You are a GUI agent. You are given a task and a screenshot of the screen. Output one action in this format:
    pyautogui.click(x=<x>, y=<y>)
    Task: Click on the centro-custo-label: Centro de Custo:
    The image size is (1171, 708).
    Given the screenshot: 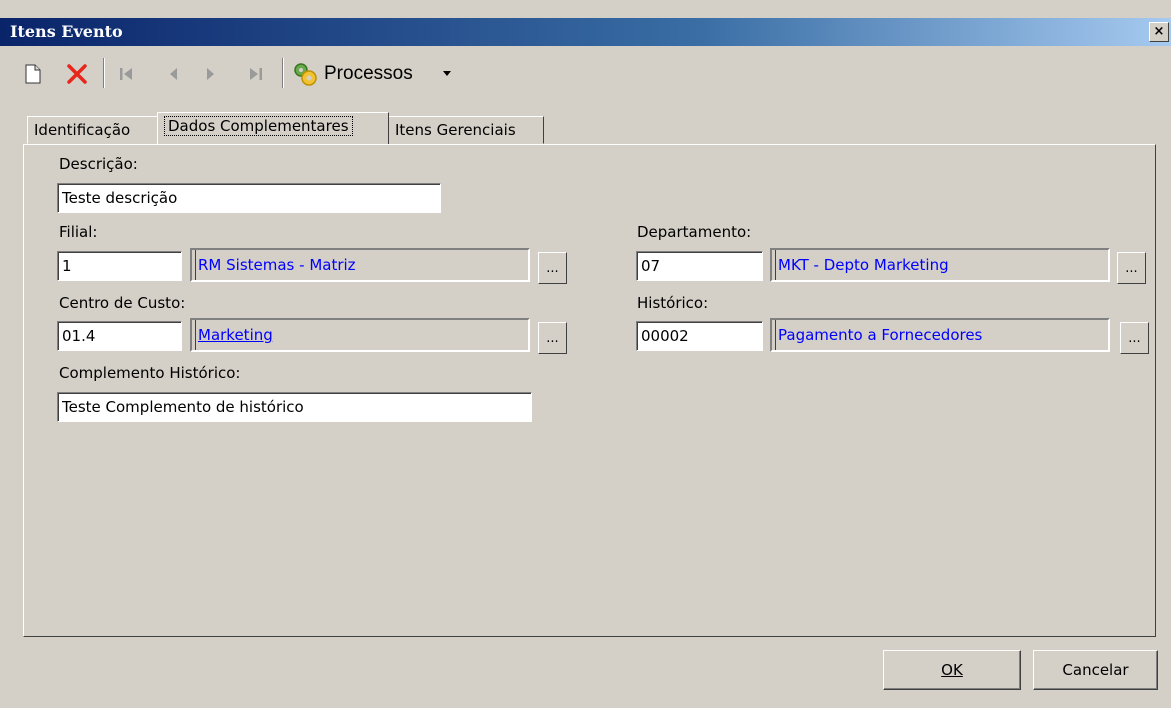 What is the action you would take?
    pyautogui.click(x=122, y=303)
    